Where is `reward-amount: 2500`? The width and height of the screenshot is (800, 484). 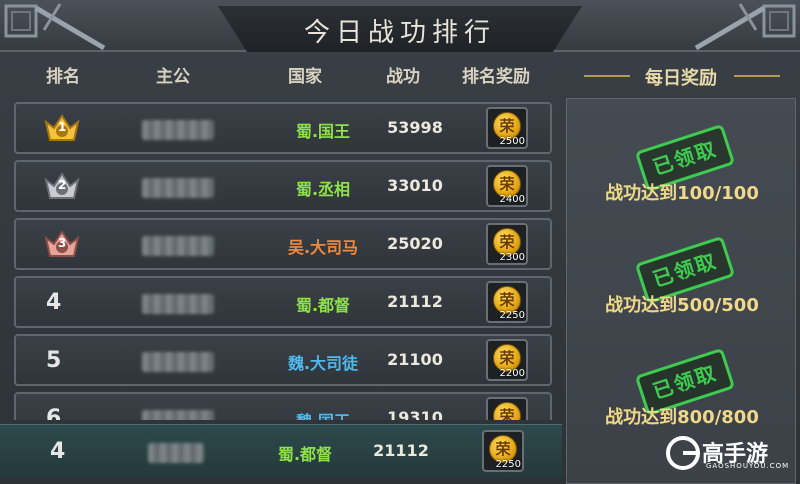 reward-amount: 2500 is located at coordinates (512, 141).